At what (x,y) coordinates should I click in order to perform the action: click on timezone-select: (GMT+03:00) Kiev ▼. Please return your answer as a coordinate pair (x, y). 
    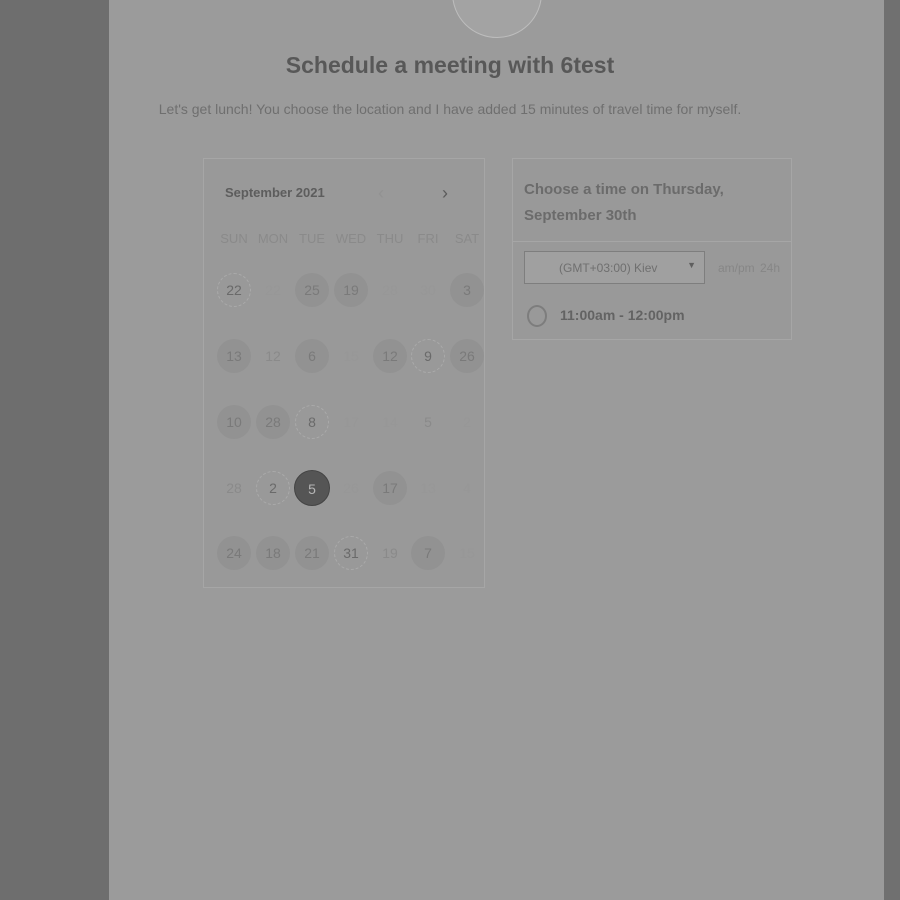
    Looking at the image, I should click on (614, 267).